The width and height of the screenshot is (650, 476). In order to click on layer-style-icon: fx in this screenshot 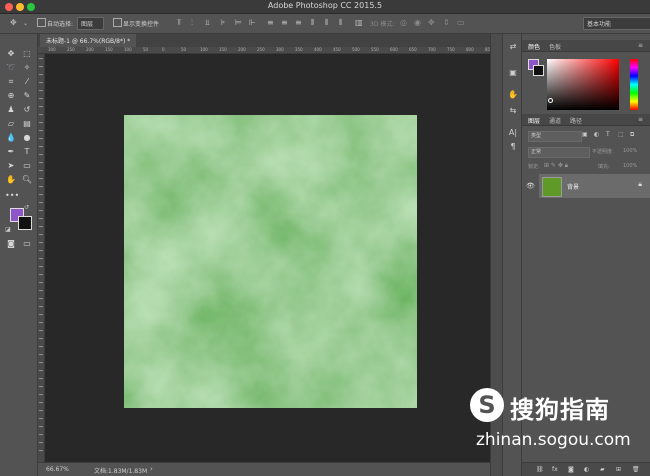, I will do `click(555, 469)`.